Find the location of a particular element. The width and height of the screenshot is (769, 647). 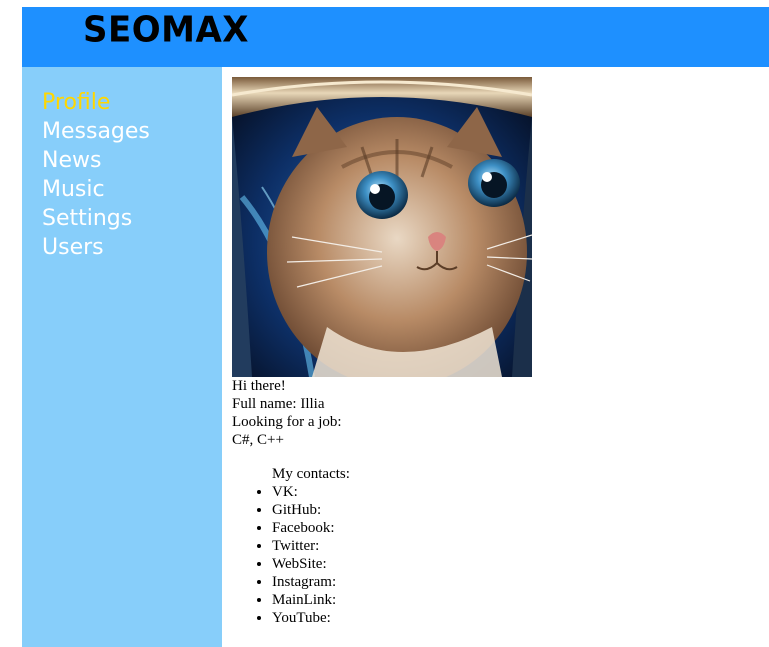

contact-youtube: YouTube: is located at coordinates (512, 618).